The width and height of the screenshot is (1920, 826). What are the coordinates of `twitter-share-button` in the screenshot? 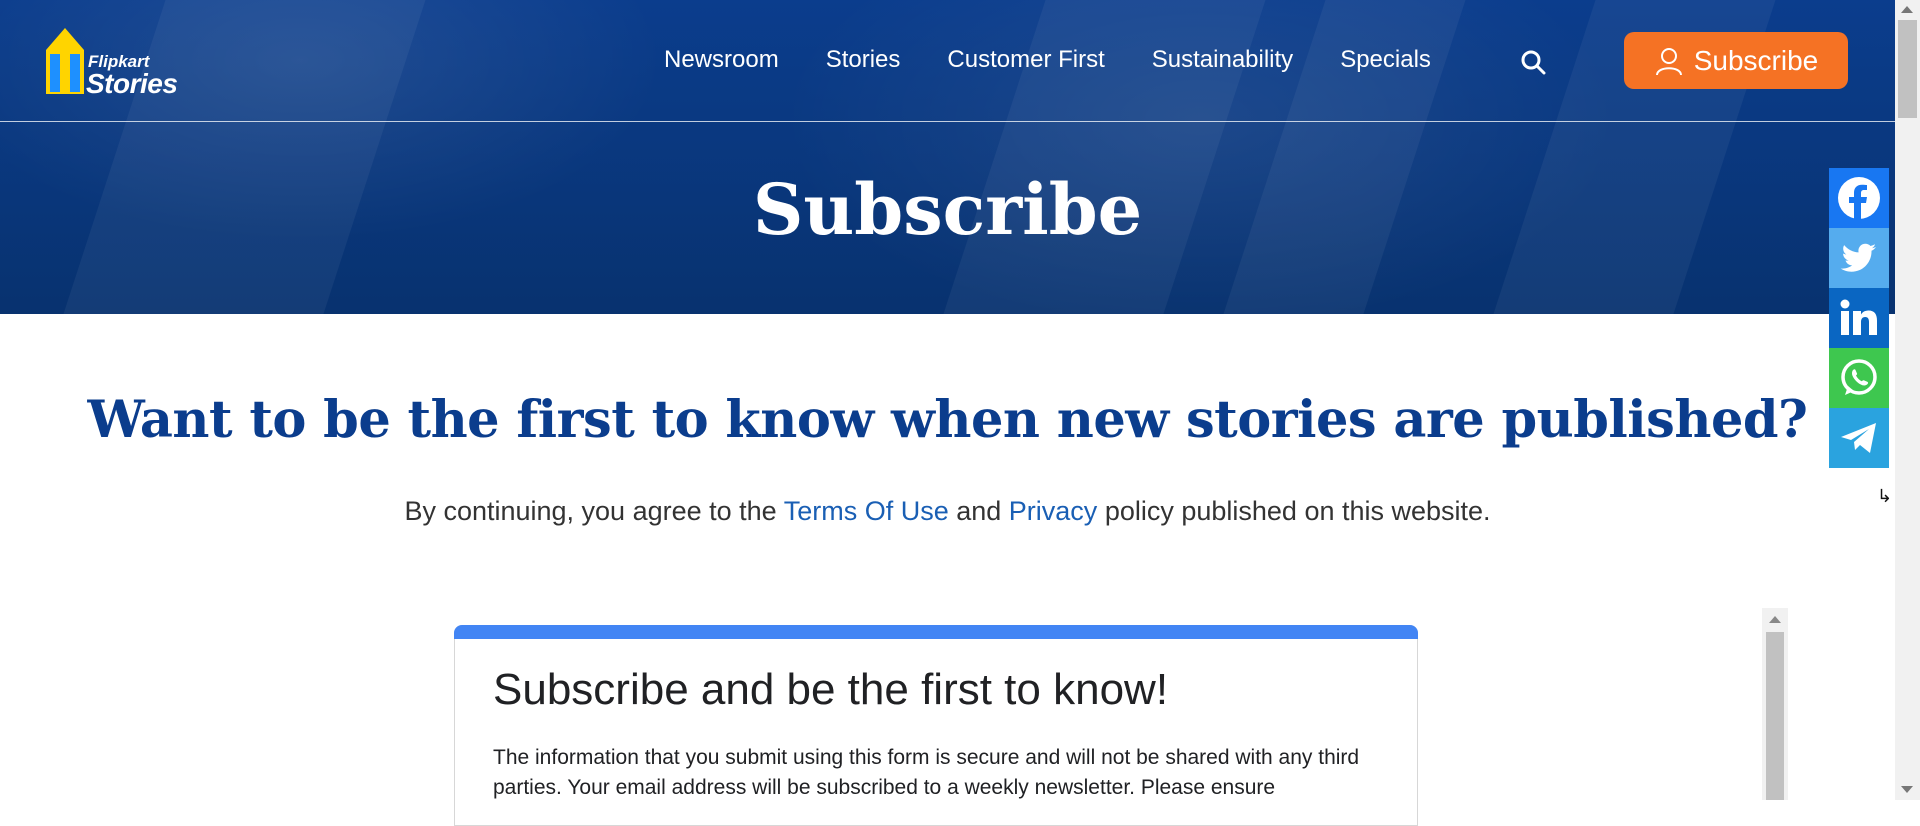 It's located at (1859, 258).